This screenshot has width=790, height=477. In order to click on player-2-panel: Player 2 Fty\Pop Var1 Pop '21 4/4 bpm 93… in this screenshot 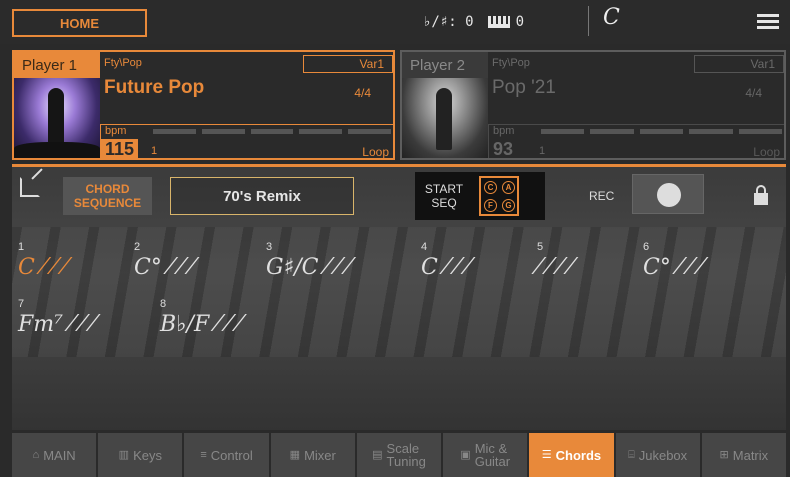, I will do `click(593, 105)`.